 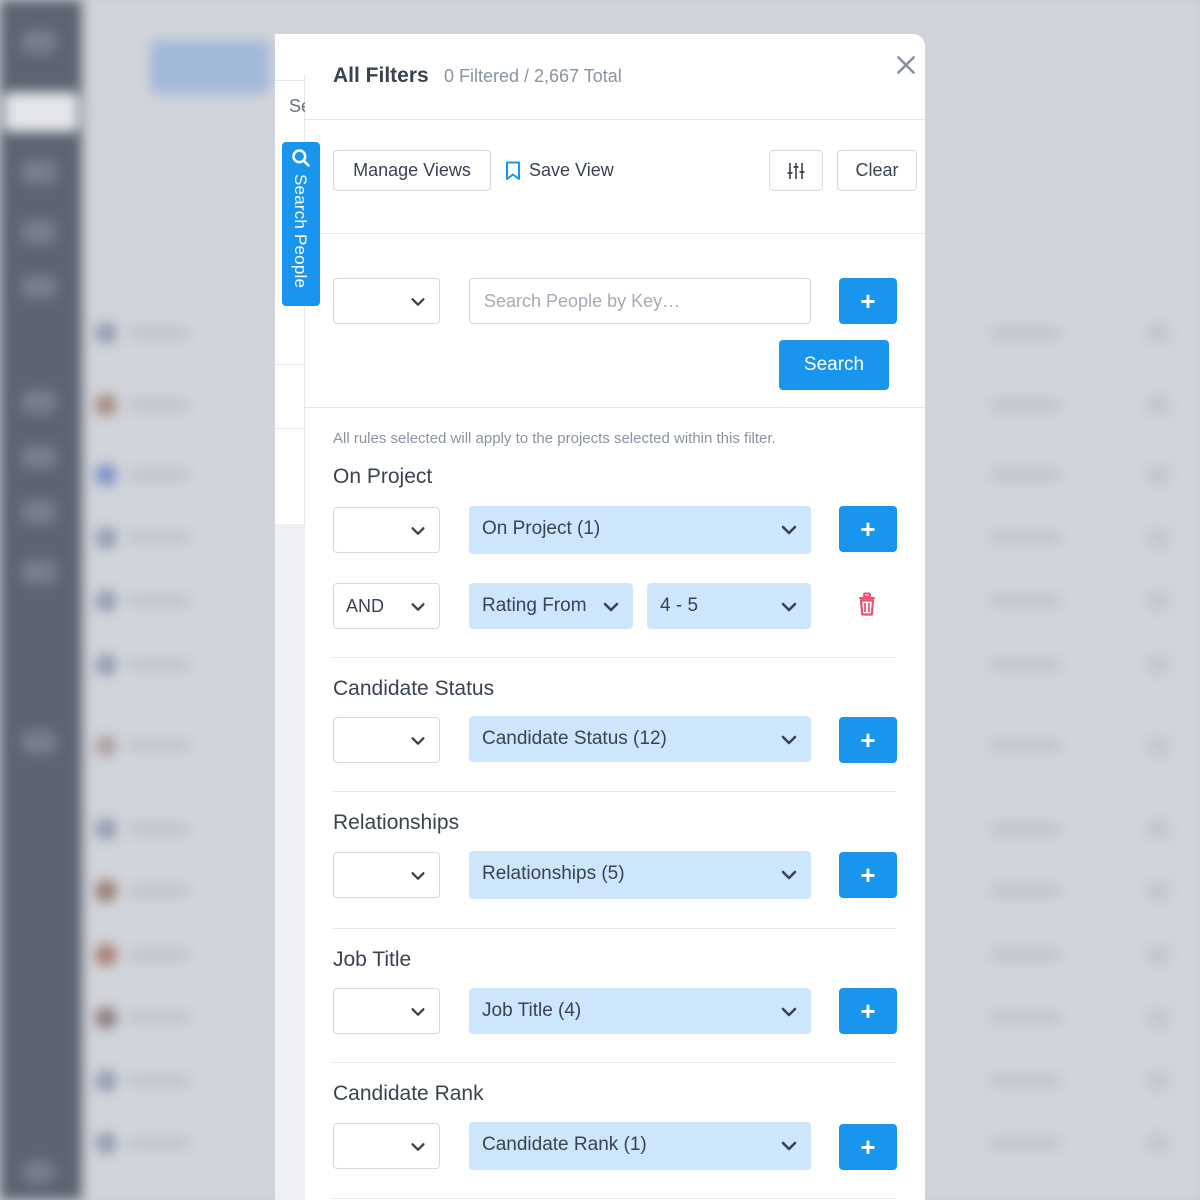 What do you see at coordinates (386, 606) in the screenshot?
I see `rule-operator-select: AND` at bounding box center [386, 606].